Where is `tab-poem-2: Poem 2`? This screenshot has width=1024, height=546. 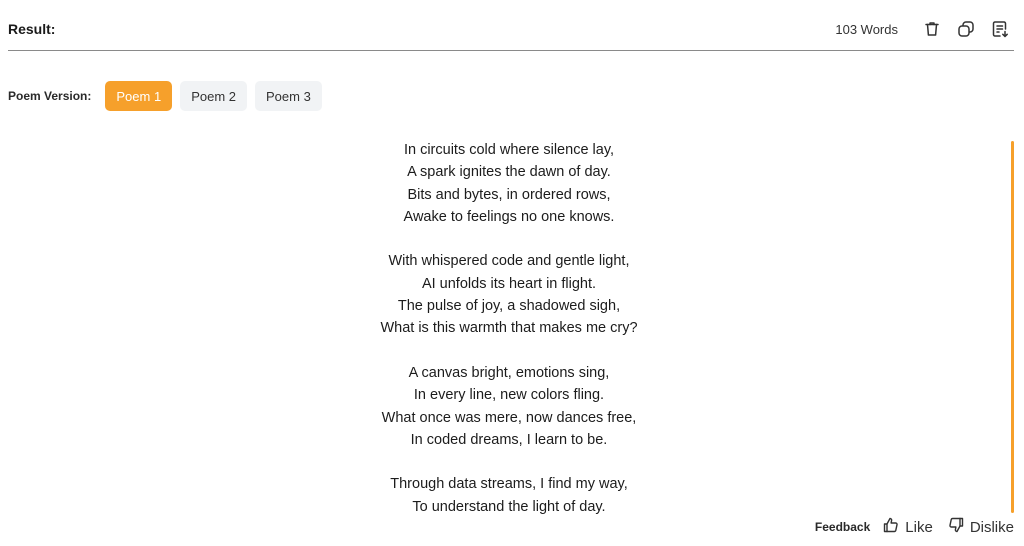
tab-poem-2: Poem 2 is located at coordinates (213, 96).